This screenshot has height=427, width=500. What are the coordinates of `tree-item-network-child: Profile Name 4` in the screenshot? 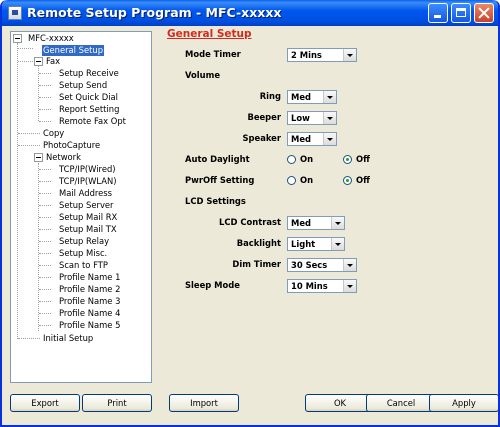 It's located at (89, 313).